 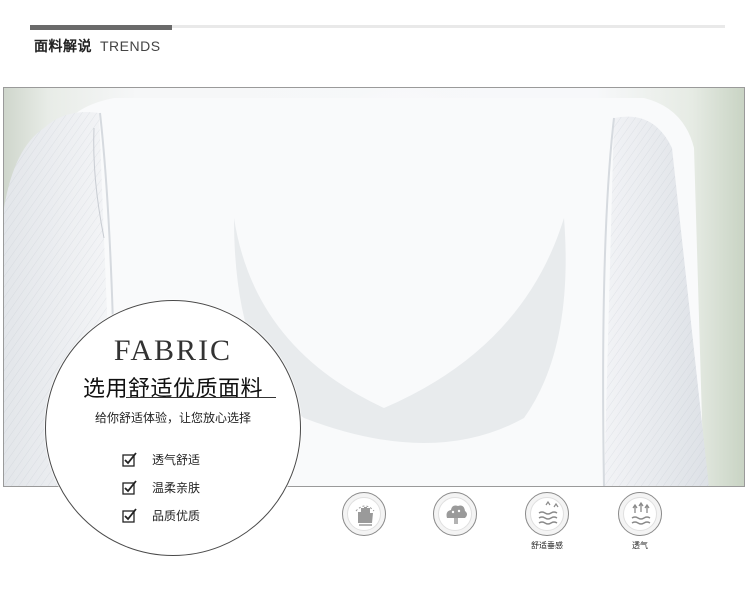 I want to click on hand-fabric-icon, so click(x=364, y=514).